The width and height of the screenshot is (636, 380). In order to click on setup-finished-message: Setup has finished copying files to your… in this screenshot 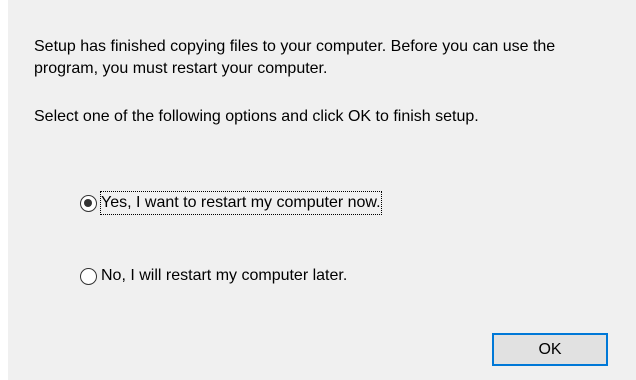, I will do `click(295, 57)`.